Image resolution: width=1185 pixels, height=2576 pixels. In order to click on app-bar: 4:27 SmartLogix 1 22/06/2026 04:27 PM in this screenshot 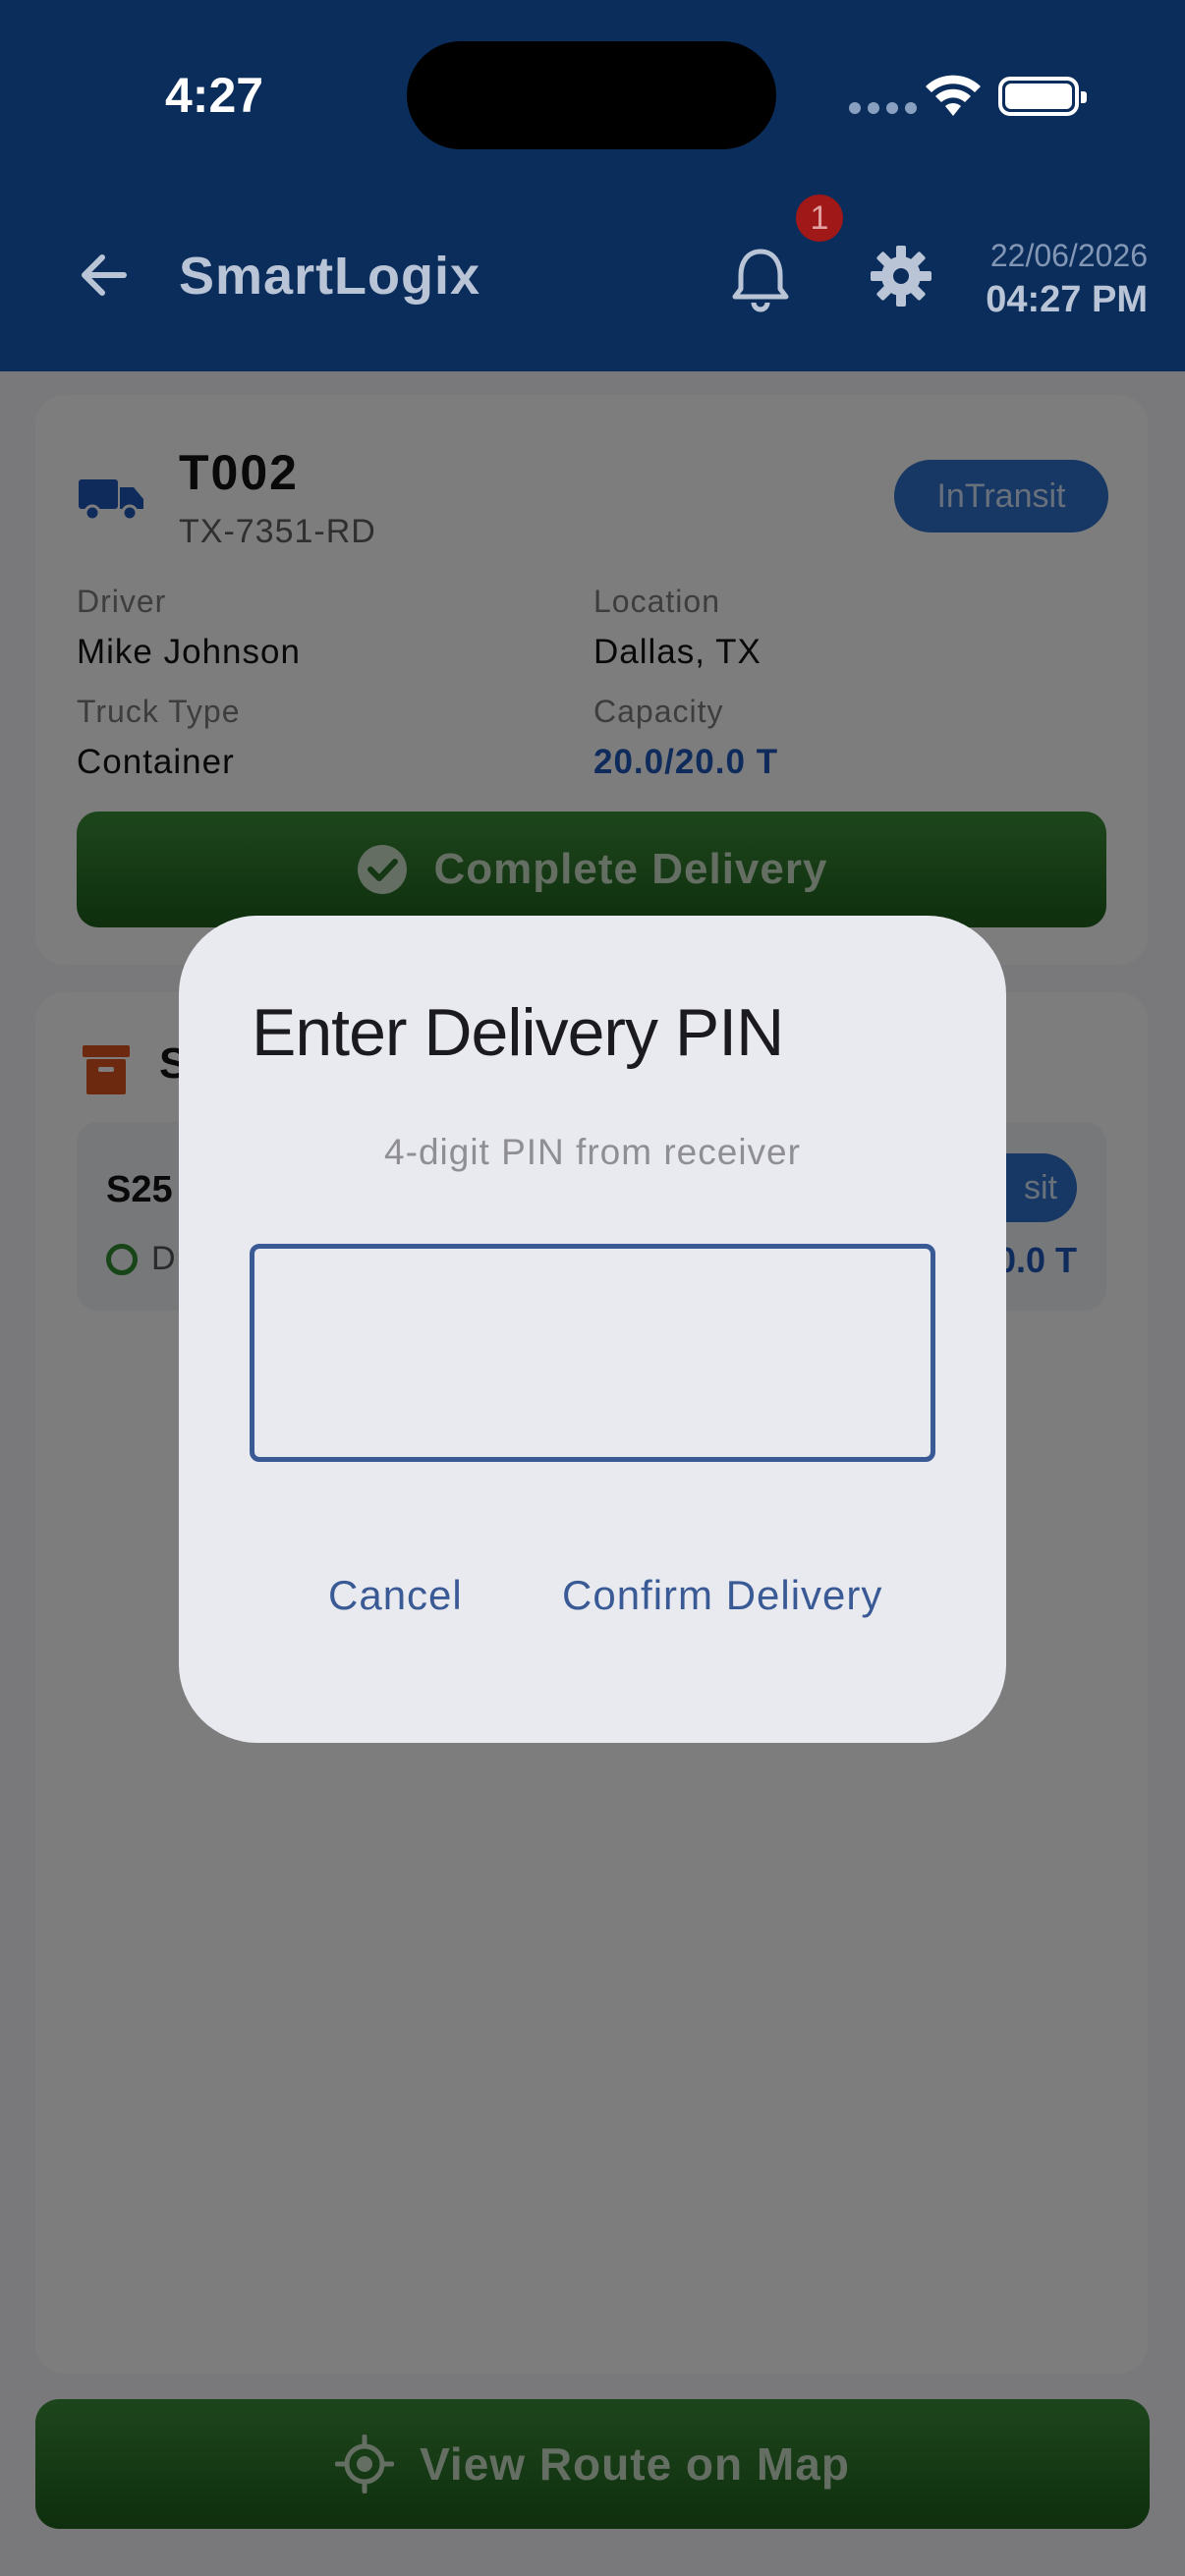, I will do `click(592, 185)`.